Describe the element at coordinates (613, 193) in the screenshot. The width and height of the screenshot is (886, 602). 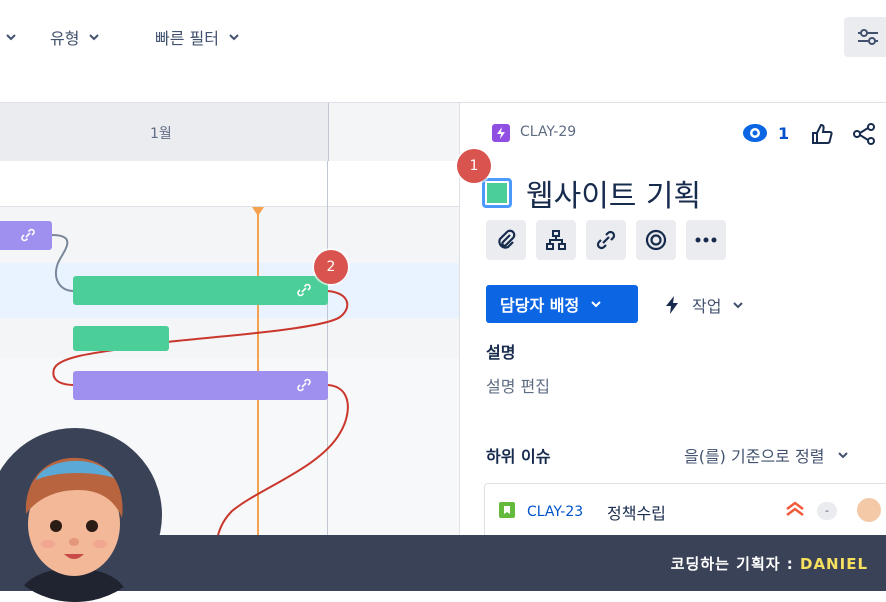
I see `issue-title: 웹사이트 기획` at that location.